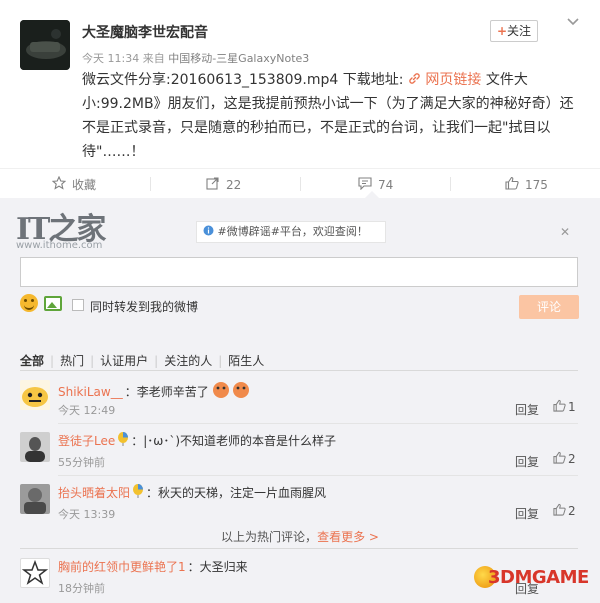 The width and height of the screenshot is (600, 603). I want to click on commenter-name: 胸前的红领巾更鲜艳了1, so click(122, 566).